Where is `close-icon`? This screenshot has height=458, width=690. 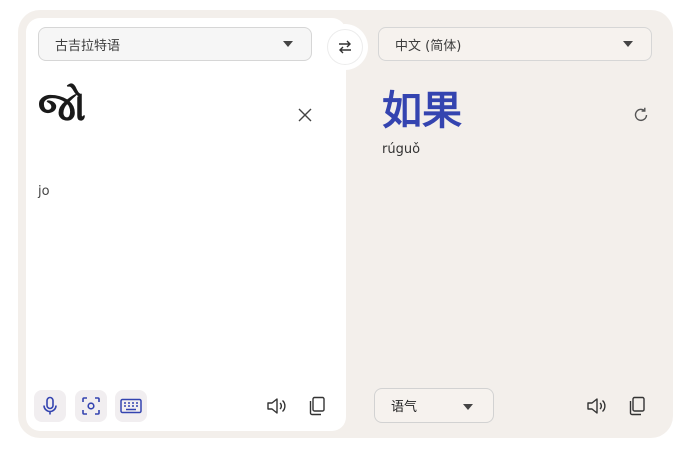 close-icon is located at coordinates (305, 115).